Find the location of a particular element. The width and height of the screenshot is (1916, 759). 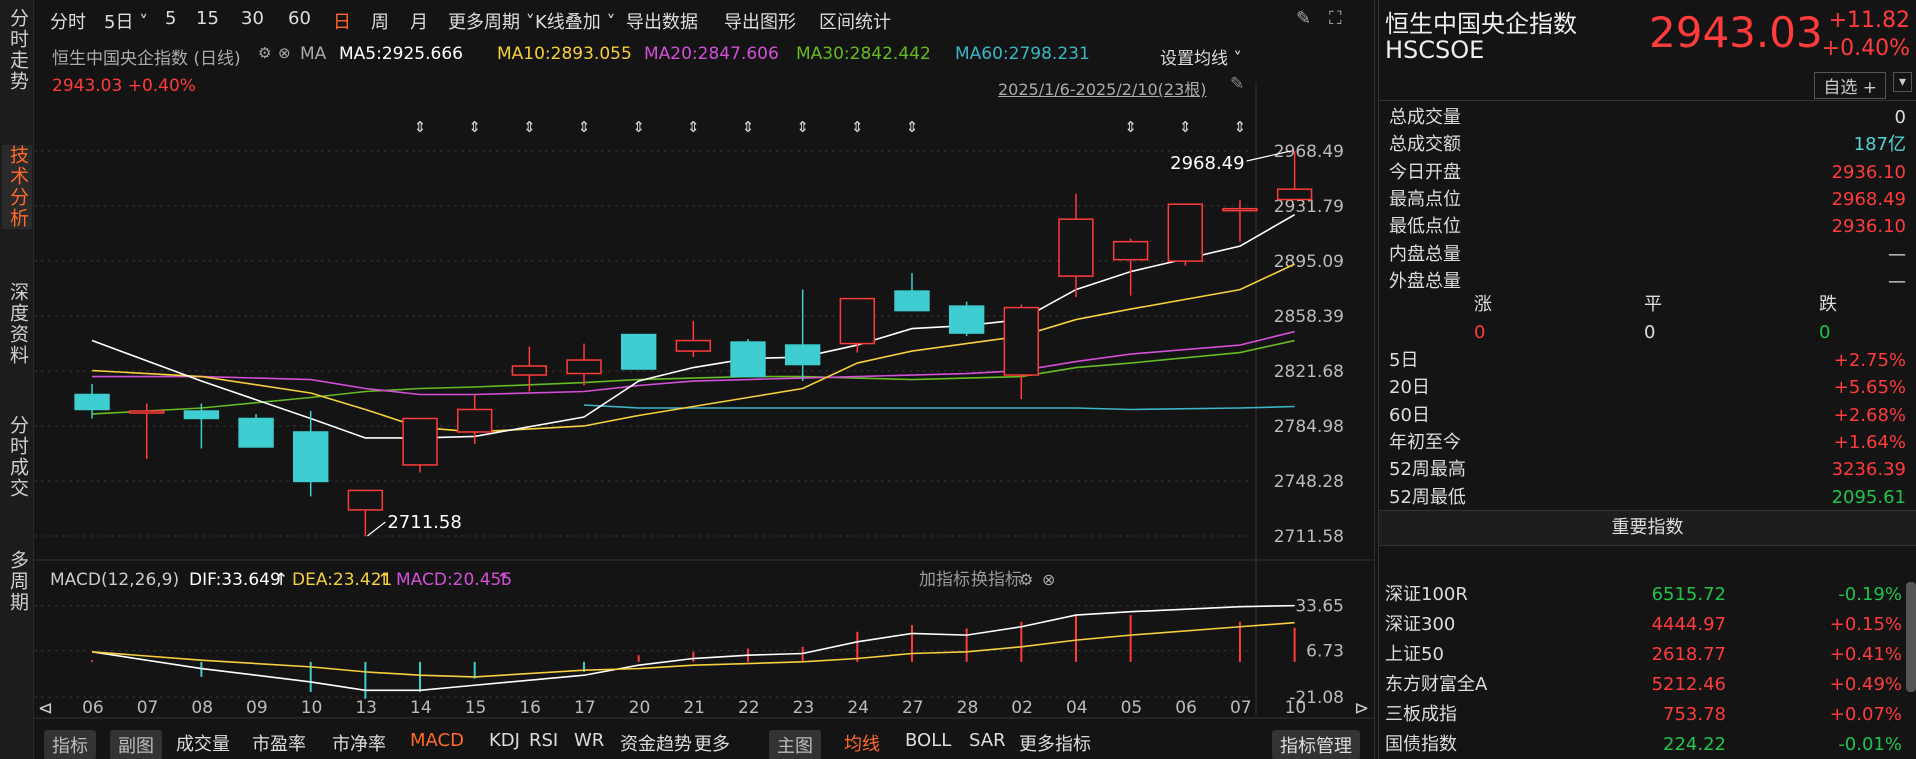

bottom-item-3: 市盈率 is located at coordinates (279, 743).